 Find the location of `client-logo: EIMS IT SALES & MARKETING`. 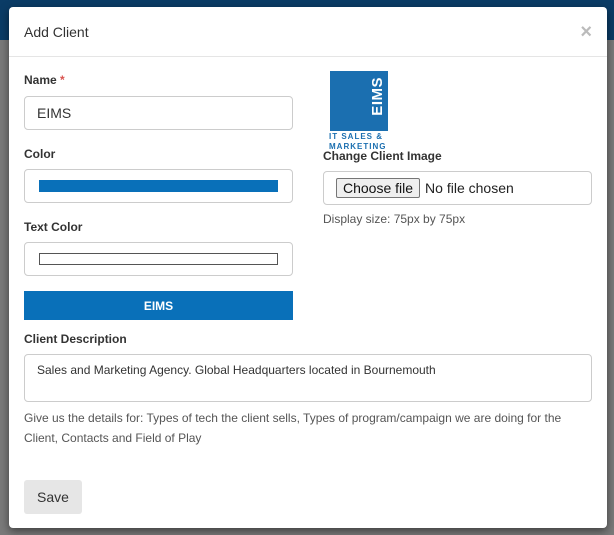

client-logo: EIMS IT SALES & MARKETING is located at coordinates (359, 111).